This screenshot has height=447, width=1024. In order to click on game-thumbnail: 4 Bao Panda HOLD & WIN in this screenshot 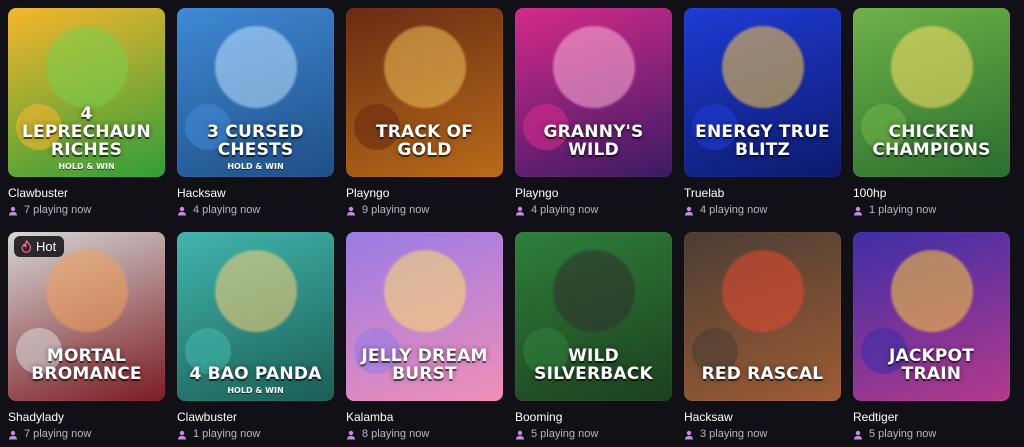, I will do `click(255, 316)`.